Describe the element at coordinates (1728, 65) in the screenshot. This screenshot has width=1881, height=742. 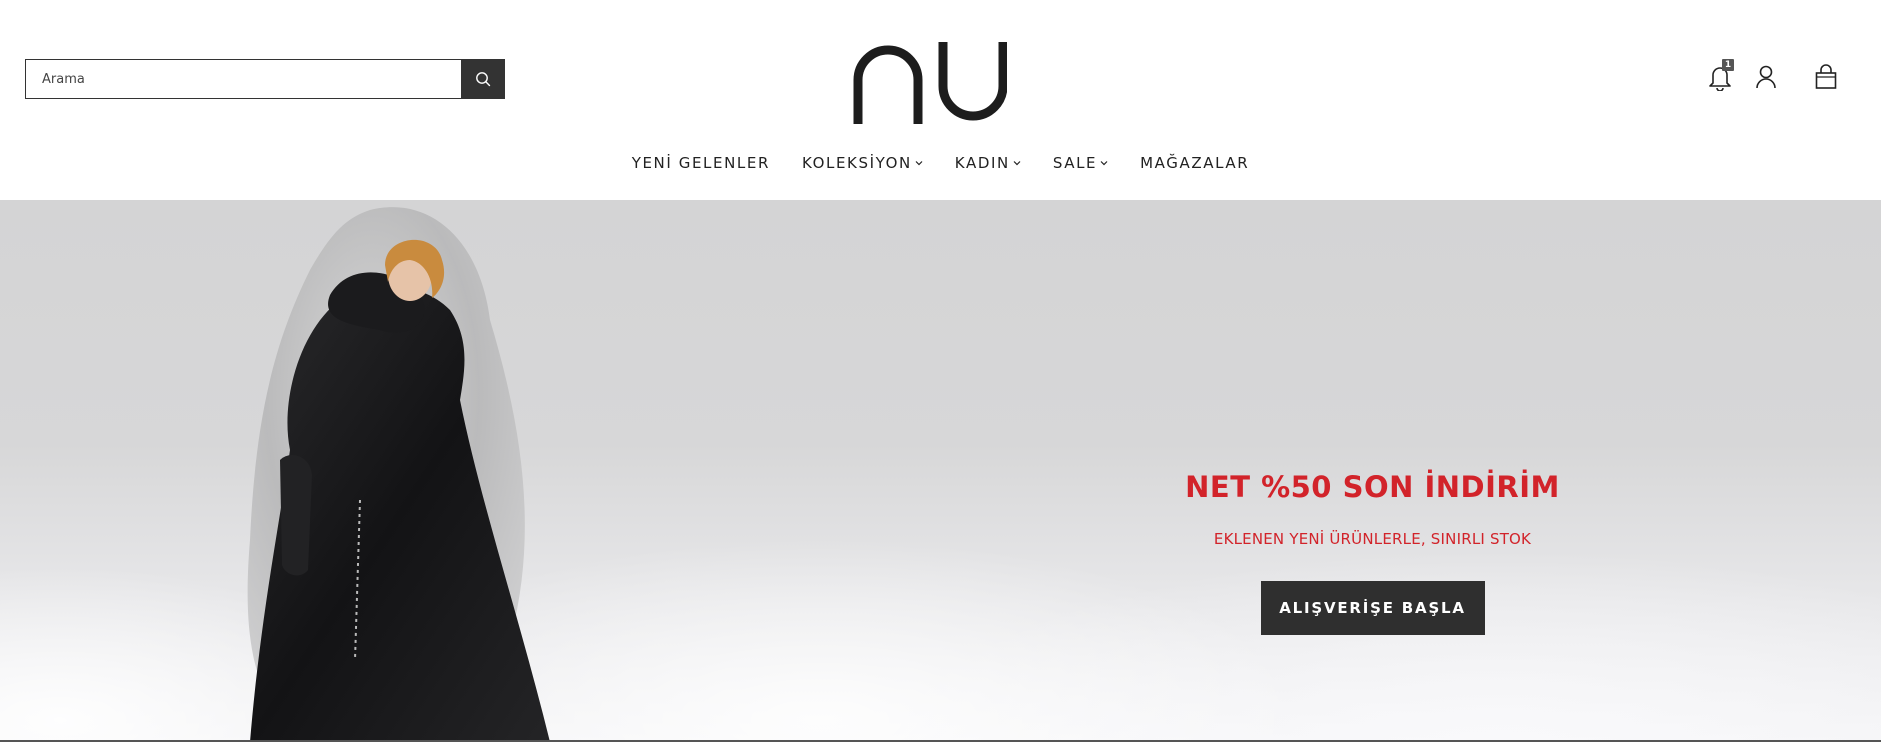
I see `notification-badge: 1` at that location.